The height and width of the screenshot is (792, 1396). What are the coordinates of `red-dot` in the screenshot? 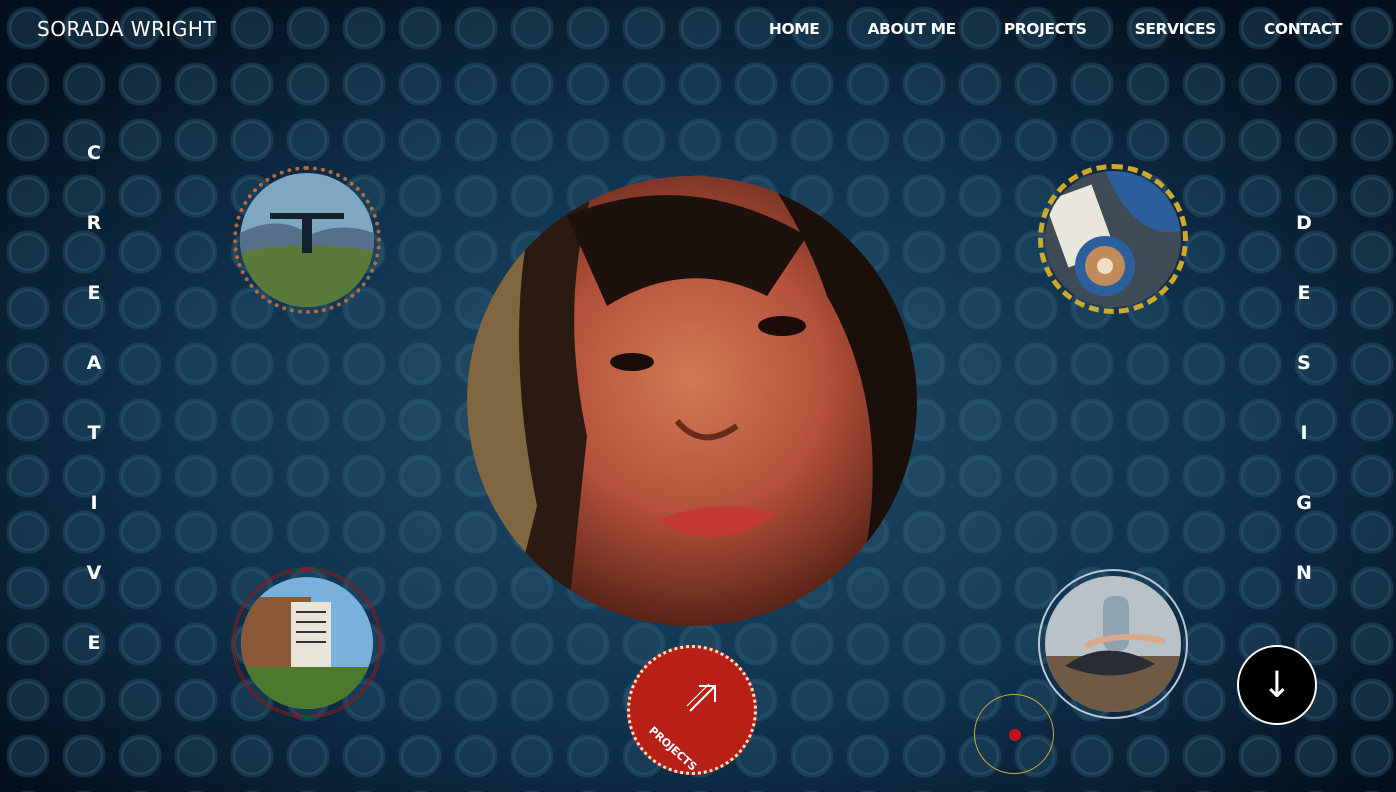 It's located at (1015, 735).